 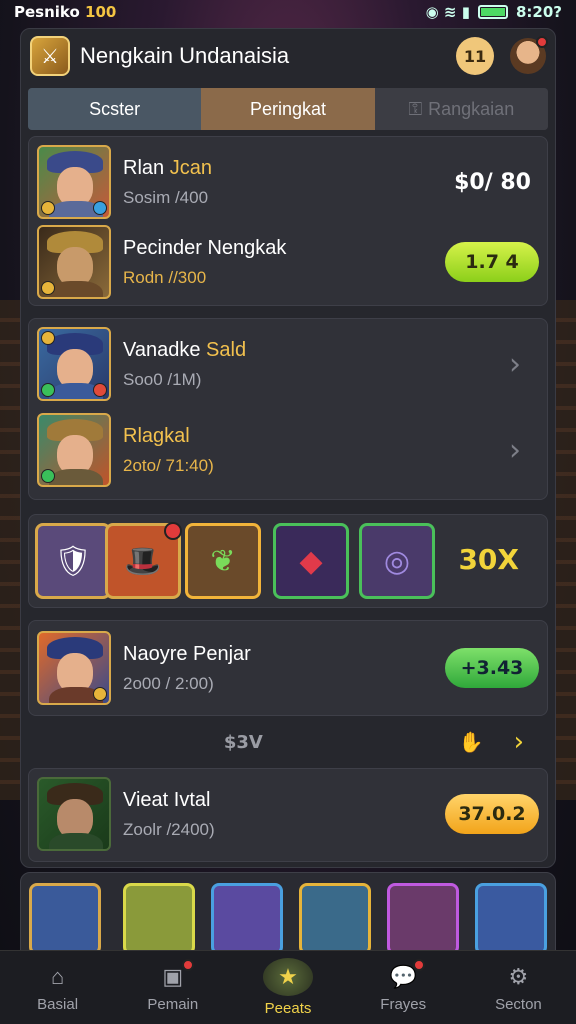 What do you see at coordinates (173, 1004) in the screenshot?
I see `nav-label: Pemain` at bounding box center [173, 1004].